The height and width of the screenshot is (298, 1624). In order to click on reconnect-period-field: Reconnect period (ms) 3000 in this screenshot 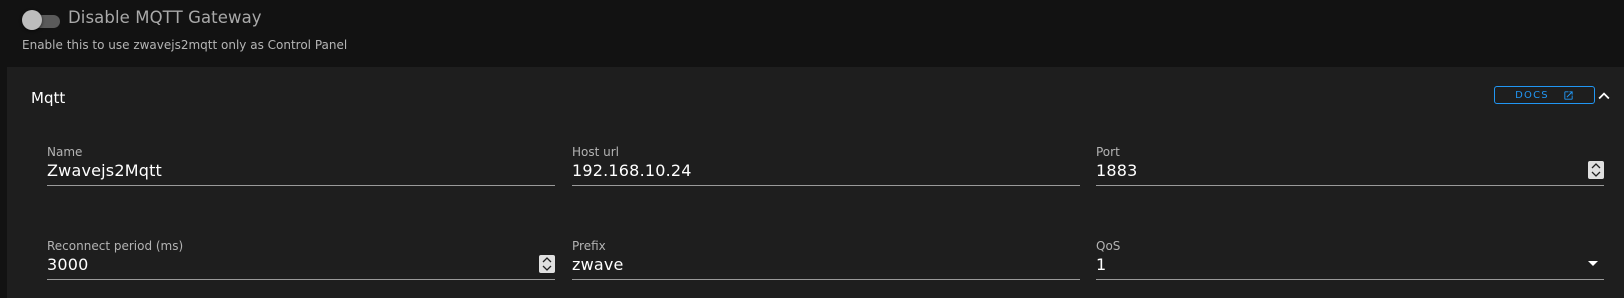, I will do `click(301, 259)`.